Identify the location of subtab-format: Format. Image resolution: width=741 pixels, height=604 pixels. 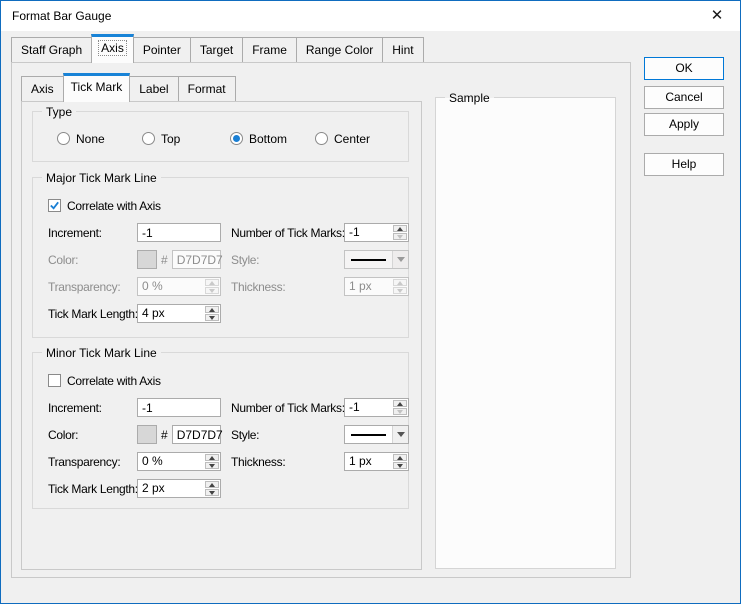
(206, 88).